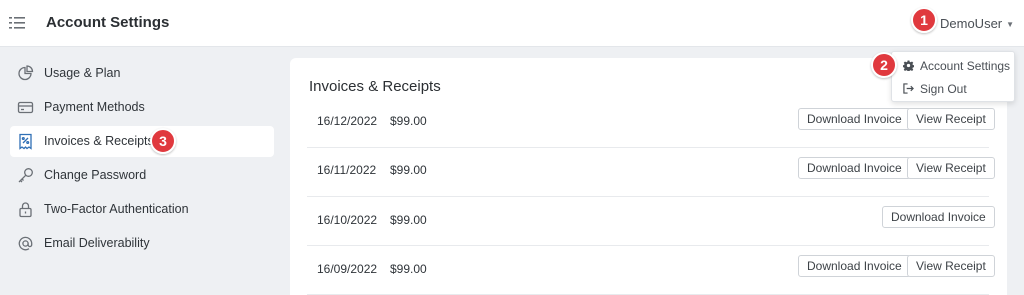 The width and height of the screenshot is (1024, 295). I want to click on sidebar-item-invoices-receipts: Invoices & Receipts, so click(142, 141).